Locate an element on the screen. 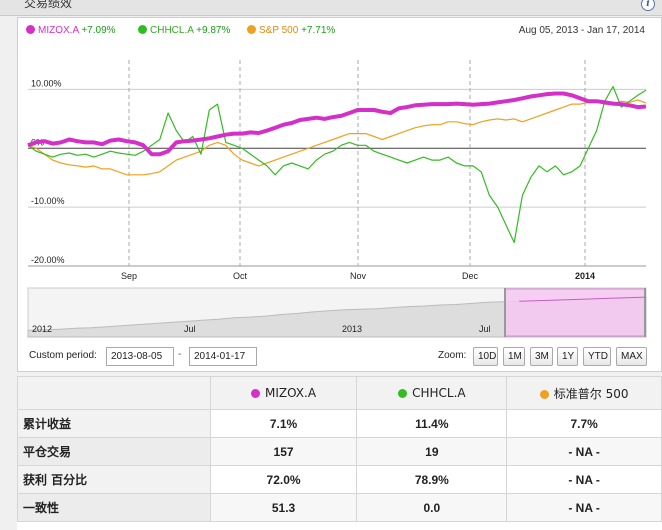 This screenshot has height=530, width=662. x-tick-label: Sep is located at coordinates (129, 276).